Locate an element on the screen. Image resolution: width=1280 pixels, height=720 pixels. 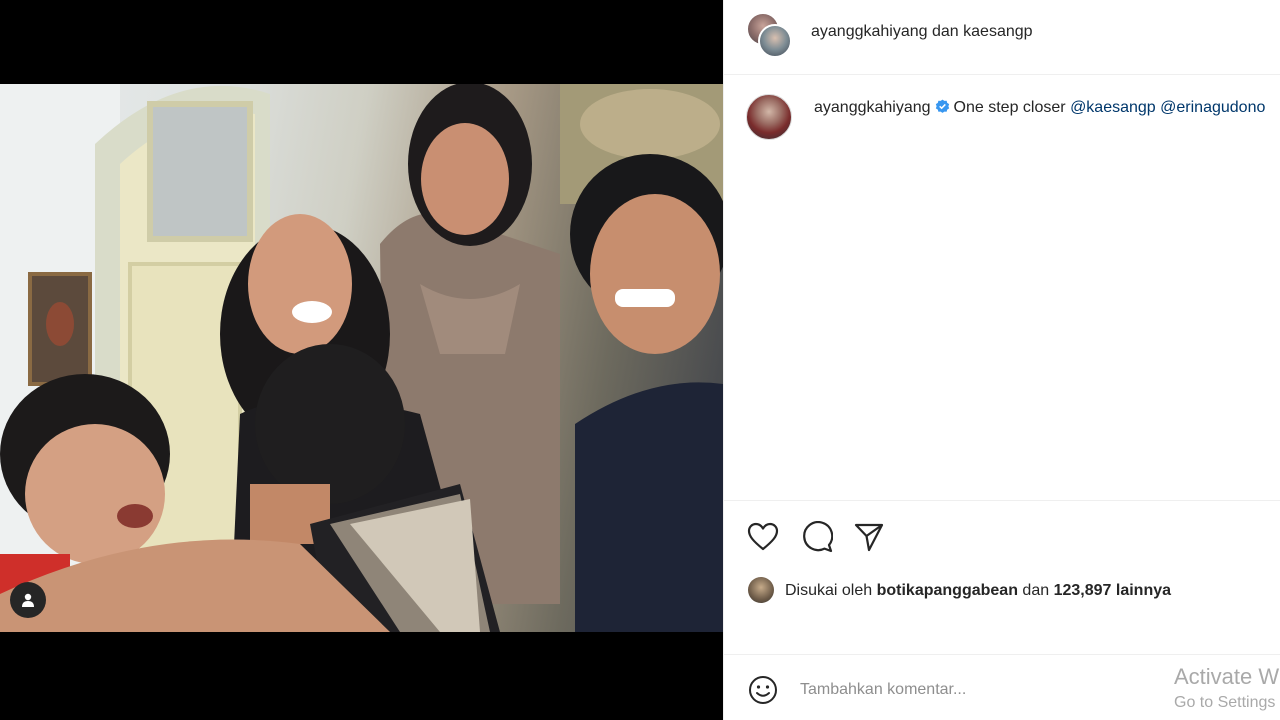
actions-divider is located at coordinates (1002, 500).